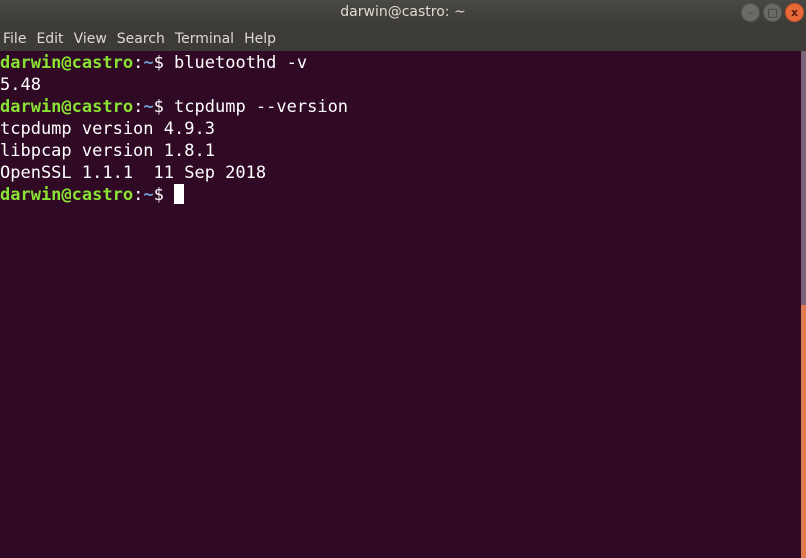 This screenshot has width=806, height=558. What do you see at coordinates (107, 151) in the screenshot?
I see `output-line: libpcap version 1.8.1` at bounding box center [107, 151].